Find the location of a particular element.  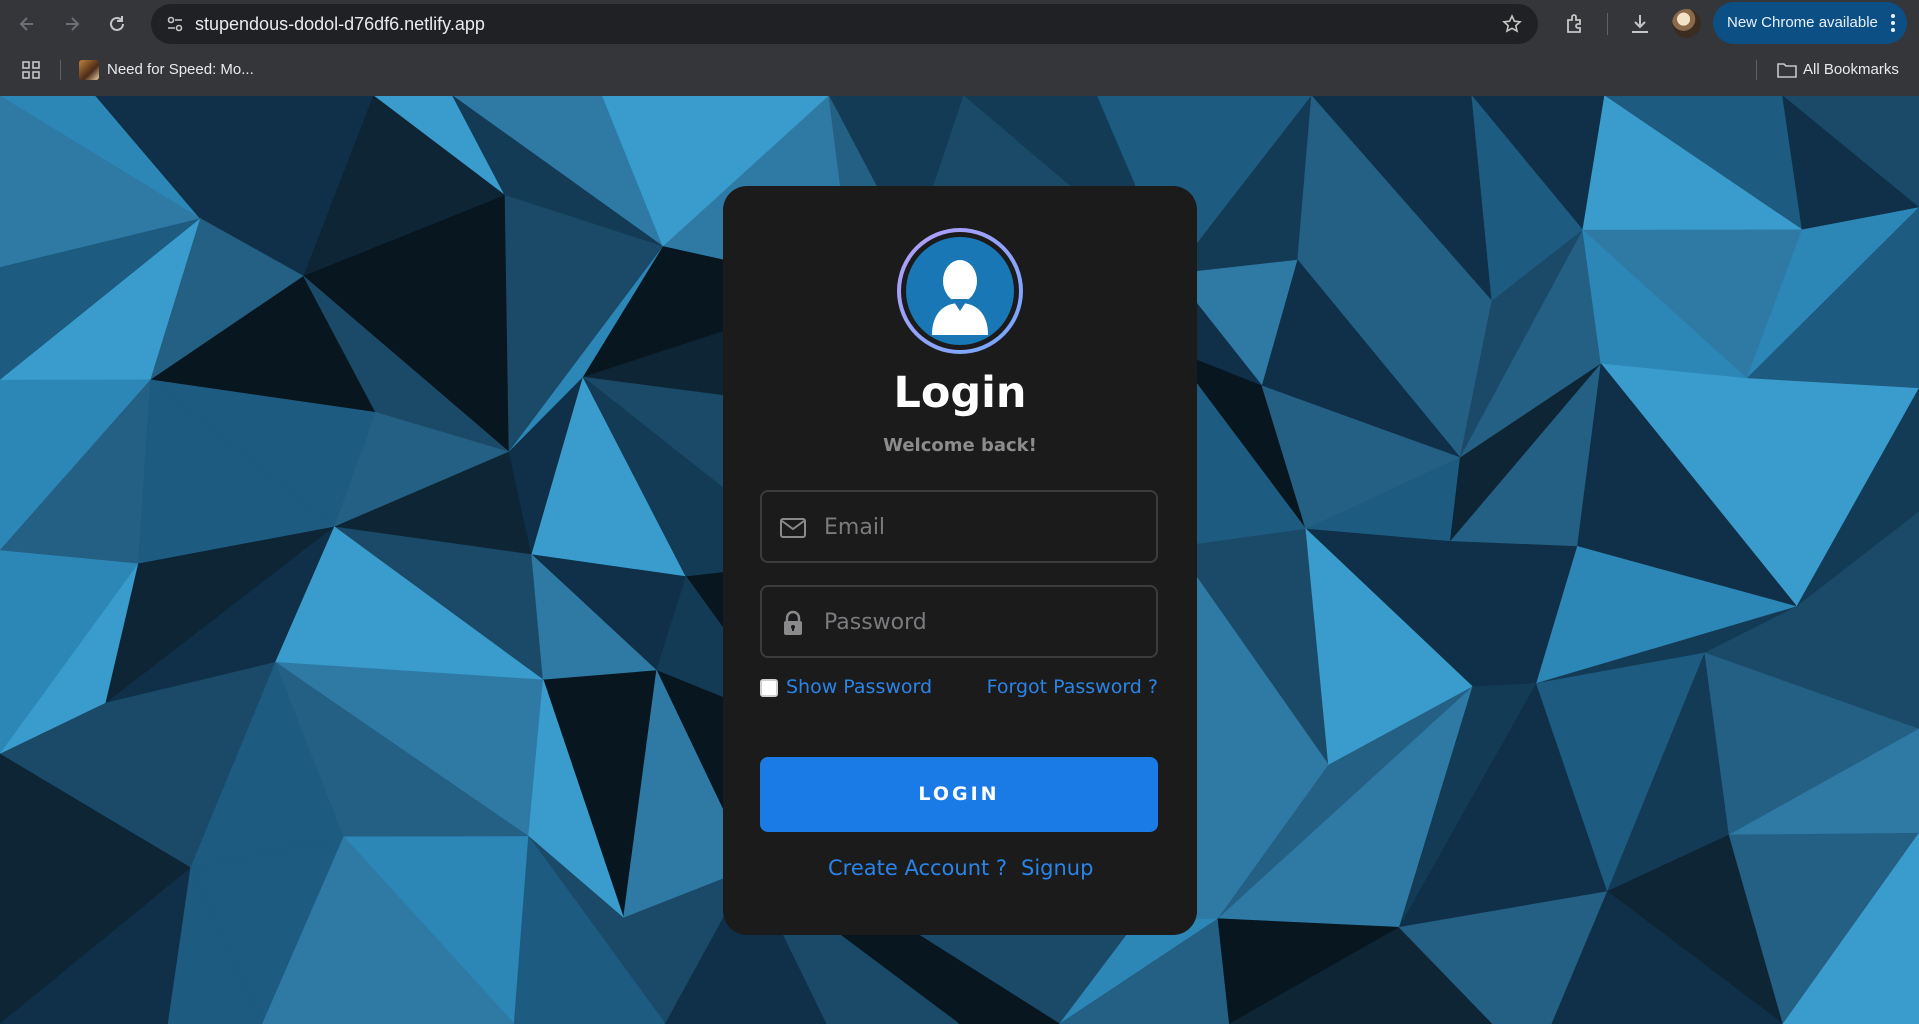

site-info-icon is located at coordinates (175, 24).